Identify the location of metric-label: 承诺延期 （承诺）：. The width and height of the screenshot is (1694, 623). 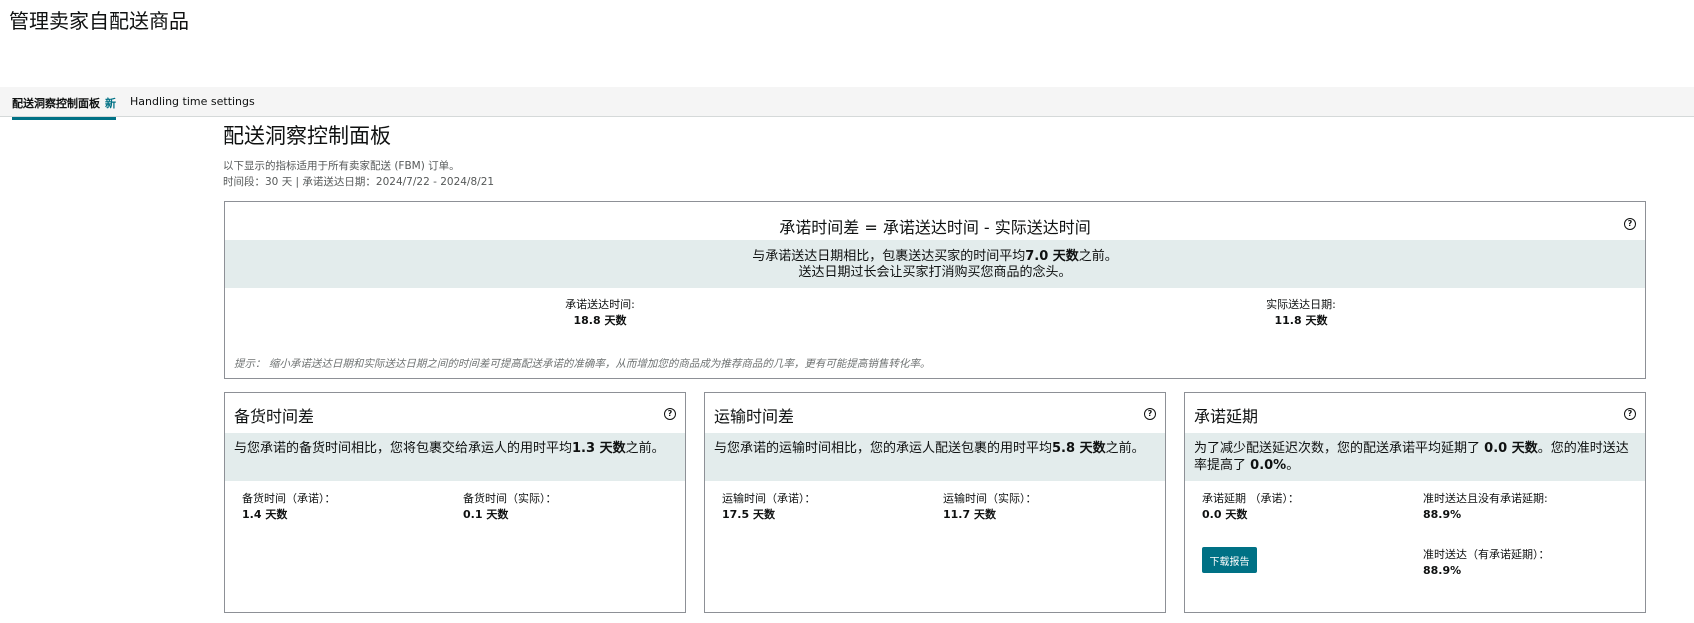
(1250, 498).